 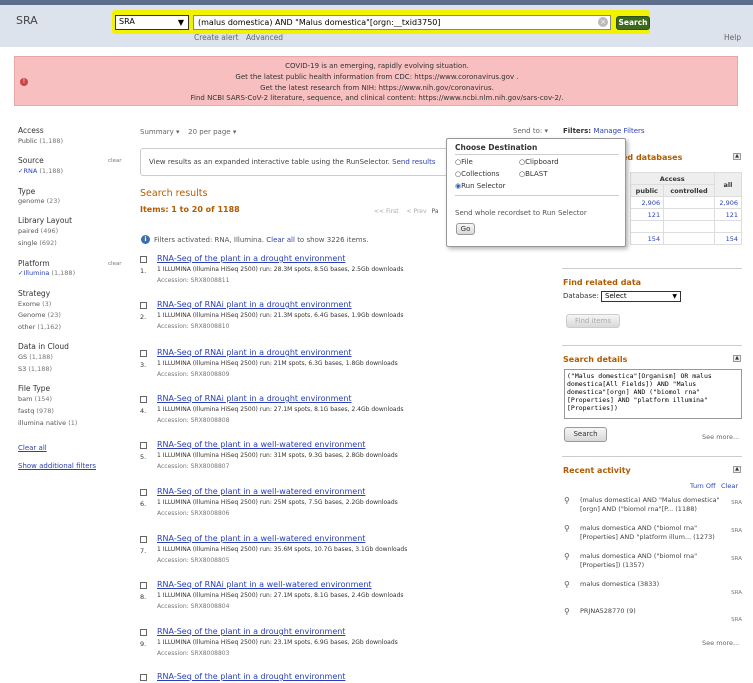 I want to click on manage-filters-link: Manage Filters, so click(x=619, y=131).